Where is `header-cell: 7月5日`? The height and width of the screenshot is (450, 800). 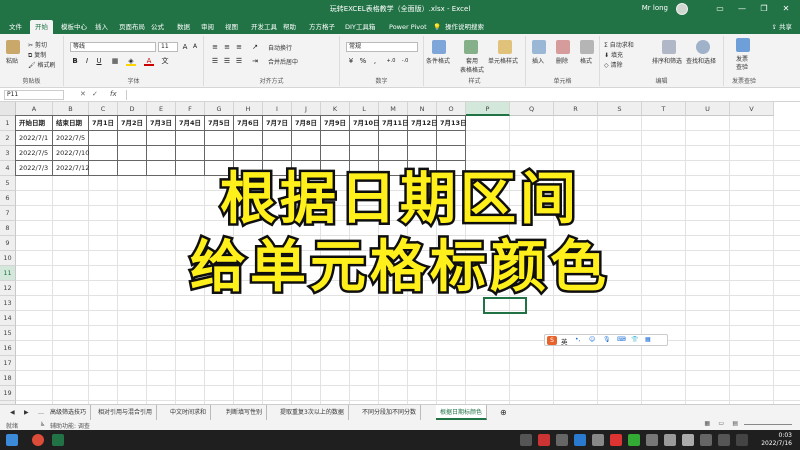 header-cell: 7月5日 is located at coordinates (219, 123).